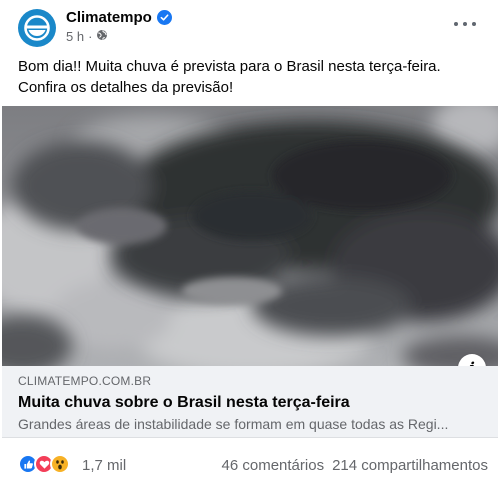  I want to click on post-time: 5 h, so click(75, 36).